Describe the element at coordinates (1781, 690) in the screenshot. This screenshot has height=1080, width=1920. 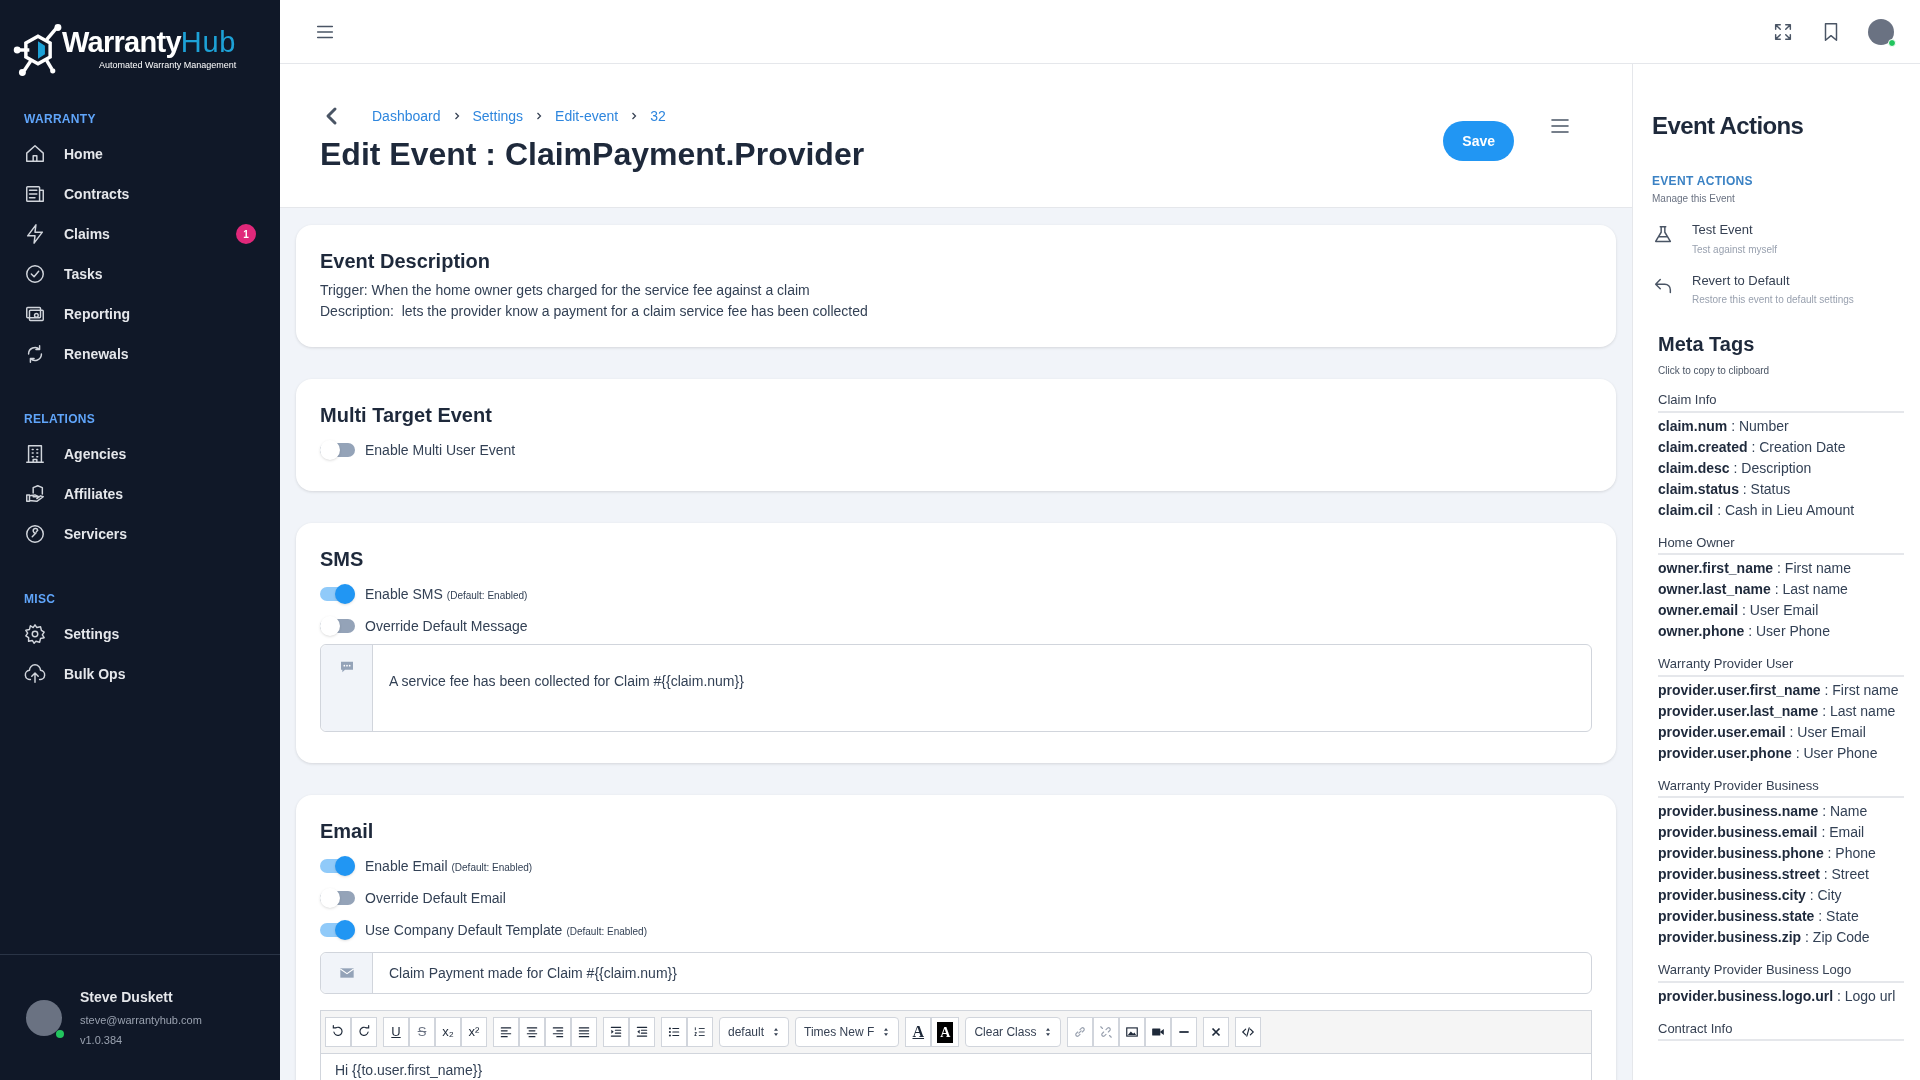
I see `meta-tag: provider.user.first_name : First name` at that location.